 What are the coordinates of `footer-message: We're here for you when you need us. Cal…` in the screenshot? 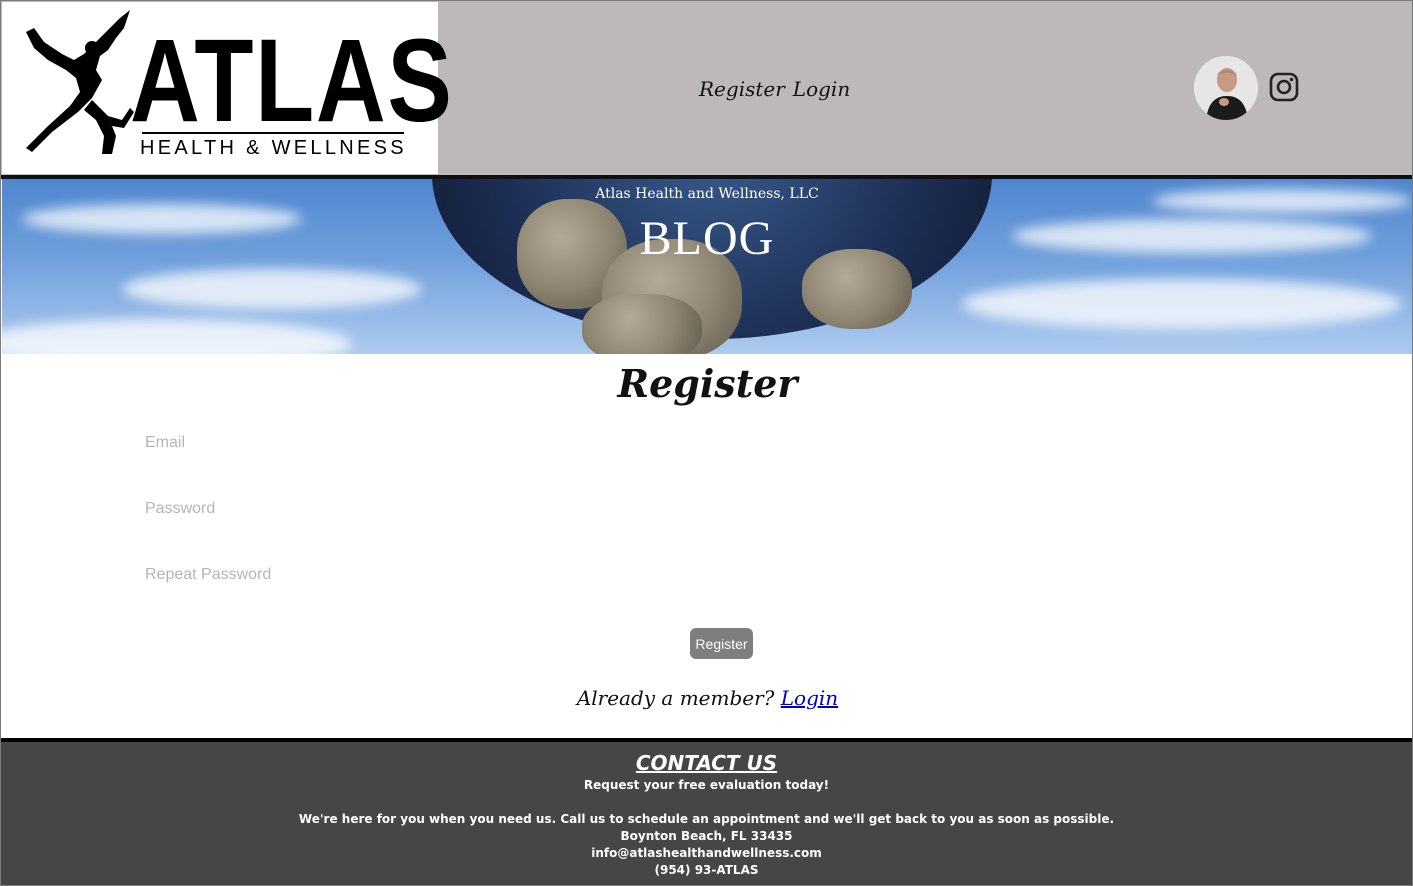 It's located at (706, 819).